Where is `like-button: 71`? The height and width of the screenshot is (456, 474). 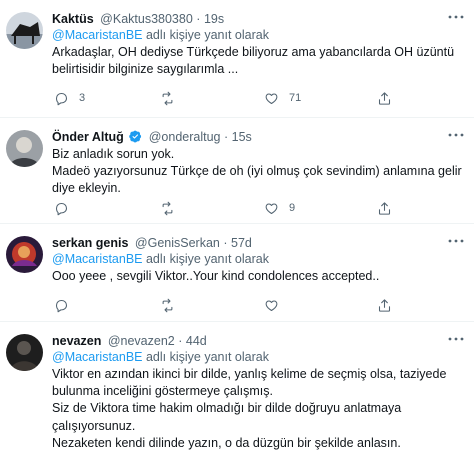
like-button: 71 is located at coordinates (282, 98).